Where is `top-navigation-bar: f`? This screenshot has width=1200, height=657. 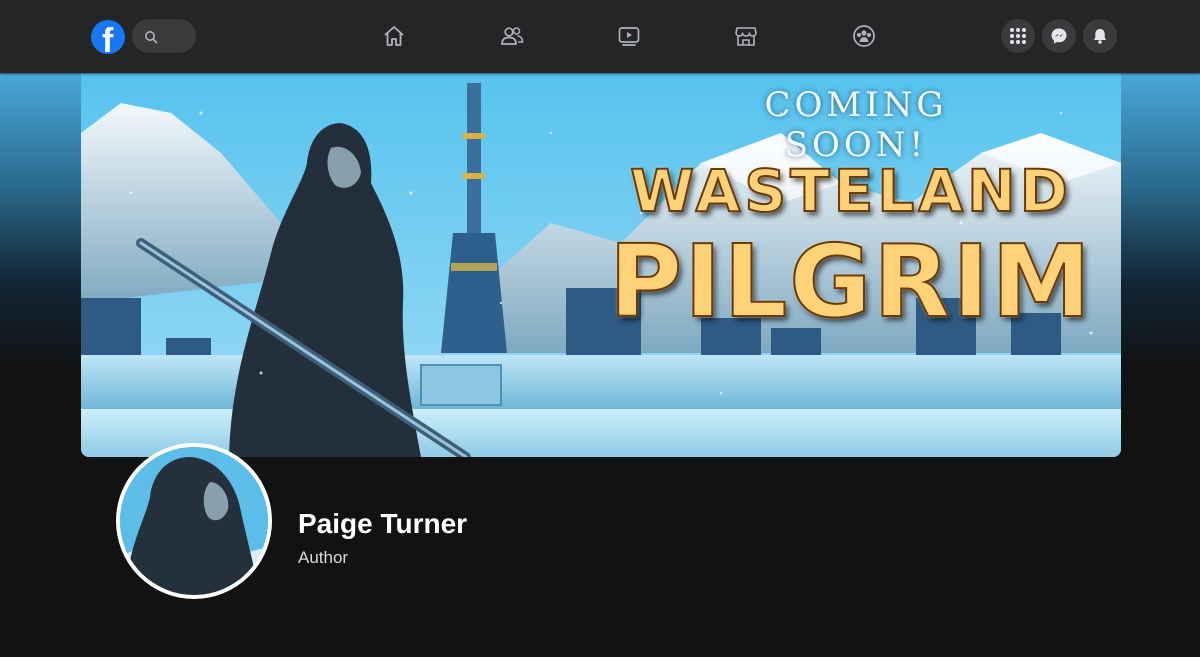 top-navigation-bar: f is located at coordinates (600, 36).